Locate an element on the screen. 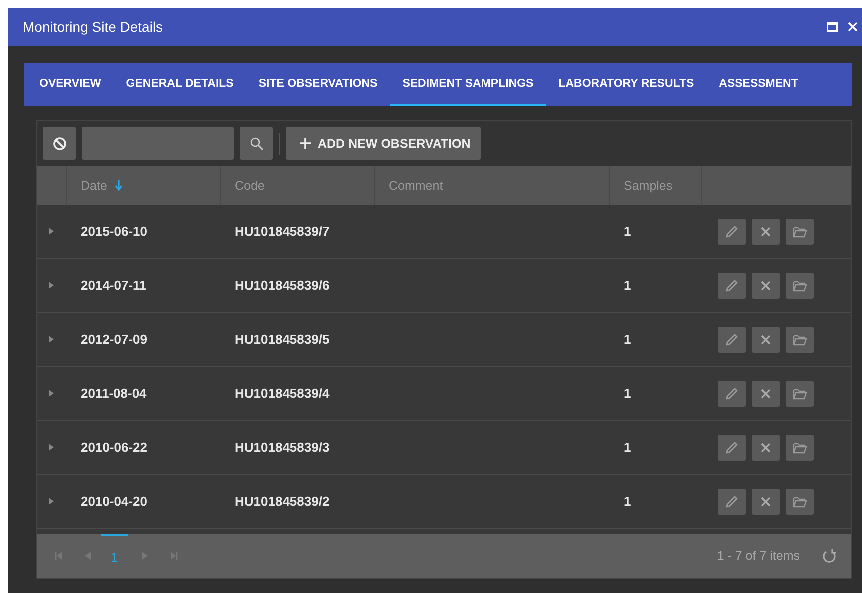 Image resolution: width=862 pixels, height=593 pixels. table-cell: HU101845839/6 is located at coordinates (282, 285).